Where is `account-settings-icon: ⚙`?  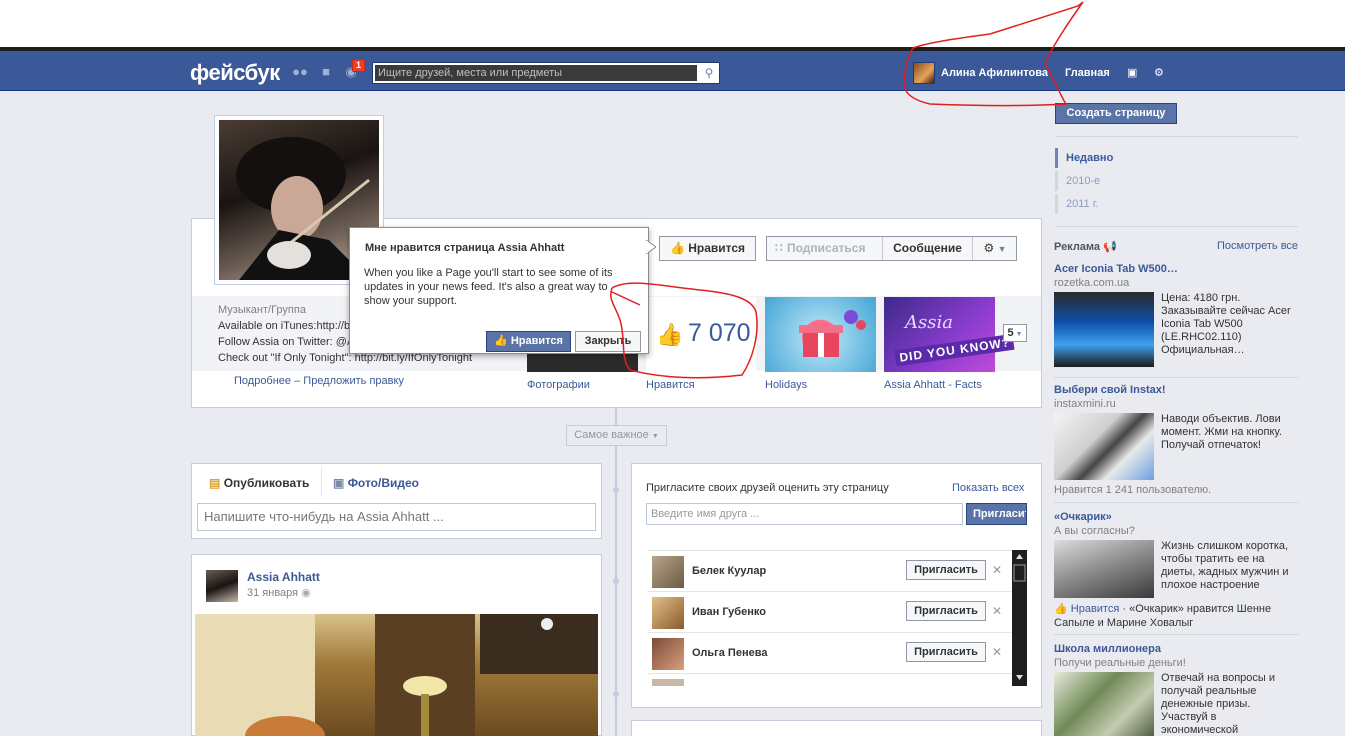
account-settings-icon: ⚙ is located at coordinates (1159, 72).